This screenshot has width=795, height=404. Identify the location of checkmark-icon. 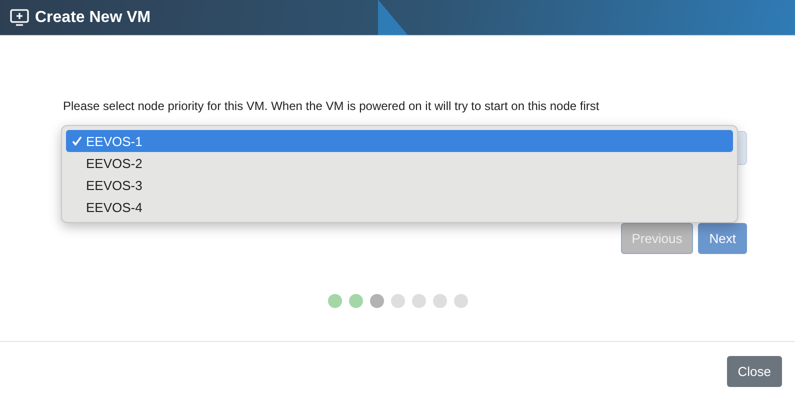
(77, 141).